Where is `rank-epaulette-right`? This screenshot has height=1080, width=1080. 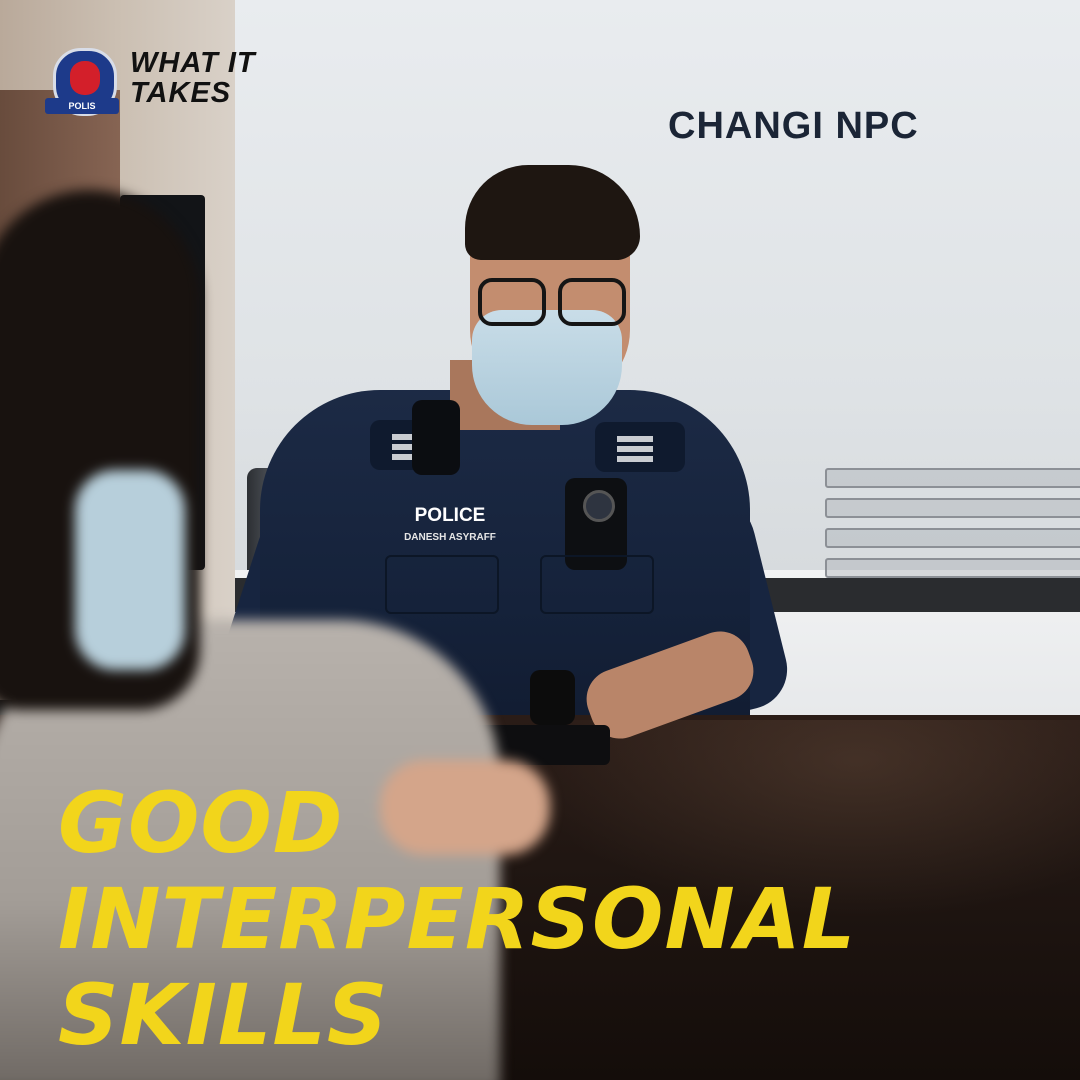
rank-epaulette-right is located at coordinates (640, 447).